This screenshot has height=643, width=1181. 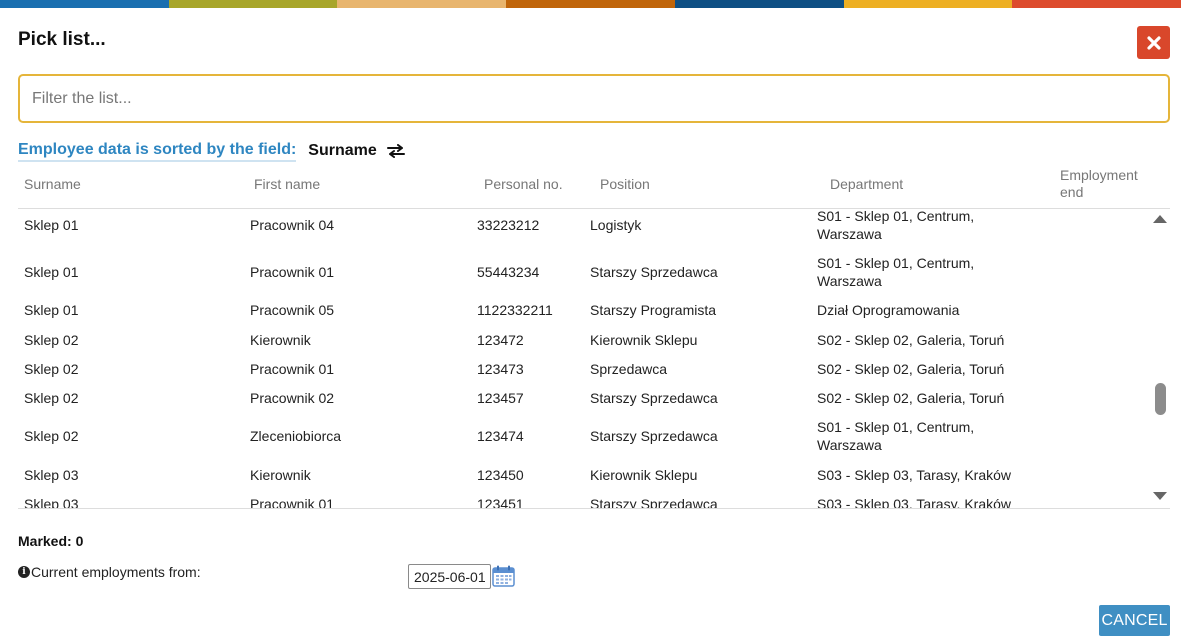 I want to click on marked-value: 0, so click(x=79, y=541).